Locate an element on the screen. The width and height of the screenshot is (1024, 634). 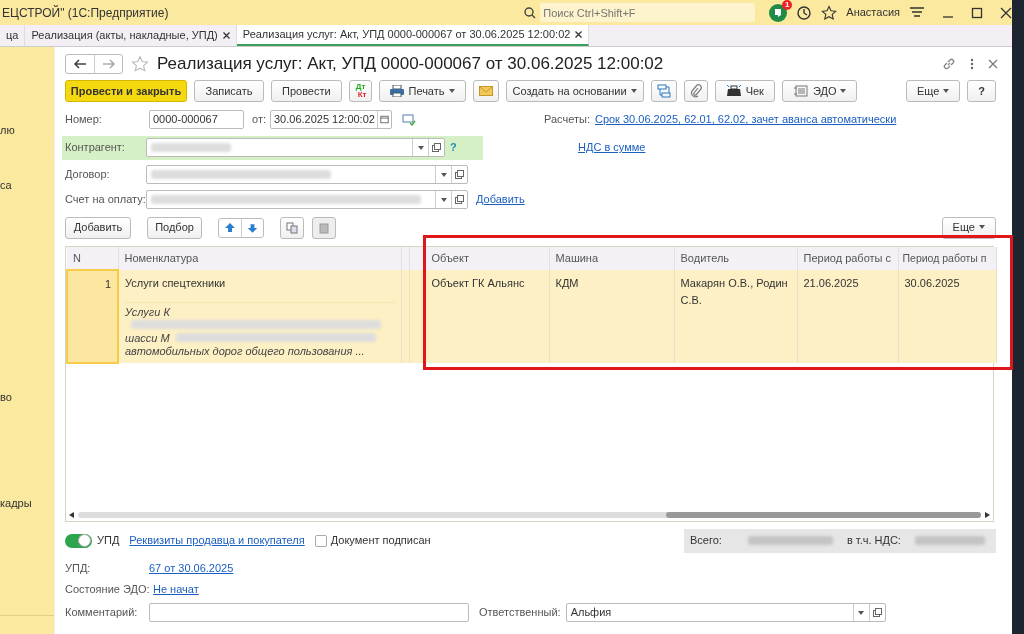
calendar-icon is located at coordinates (384, 119).